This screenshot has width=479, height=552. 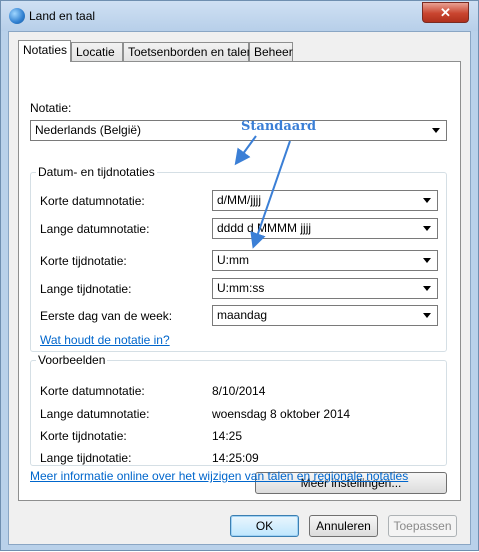 What do you see at coordinates (238, 130) in the screenshot?
I see `format-select: Nederlands (België)` at bounding box center [238, 130].